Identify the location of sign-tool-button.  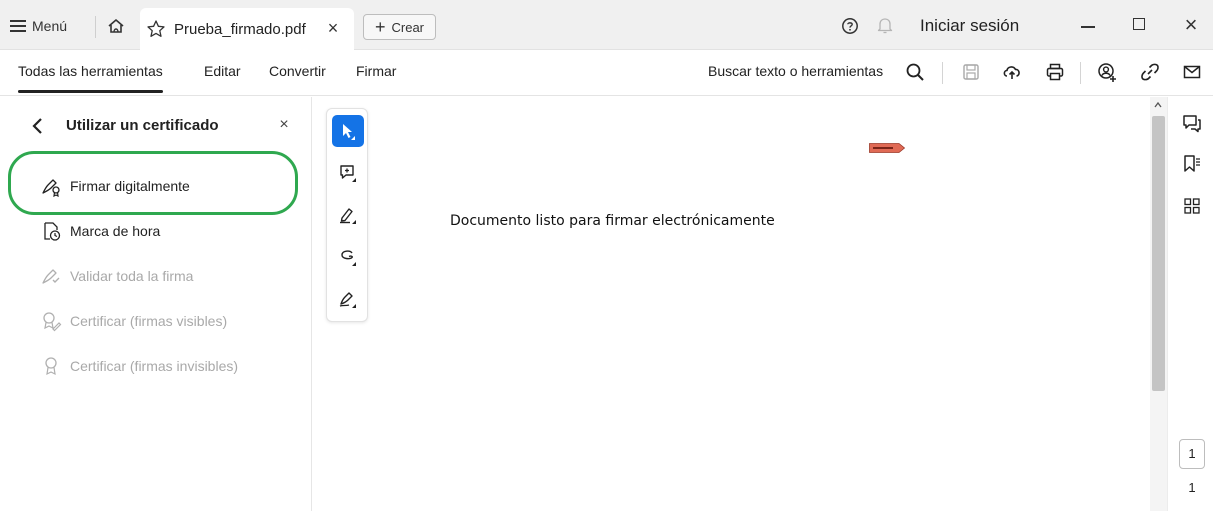
(348, 299).